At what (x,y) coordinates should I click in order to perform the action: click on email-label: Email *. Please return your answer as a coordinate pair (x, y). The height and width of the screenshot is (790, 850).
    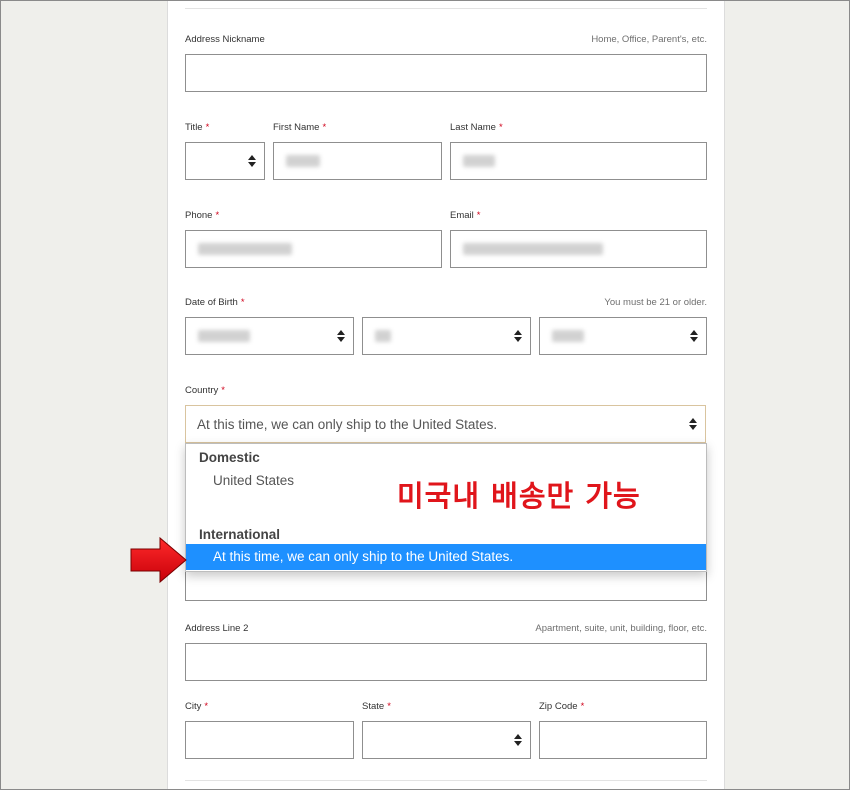
    Looking at the image, I should click on (465, 215).